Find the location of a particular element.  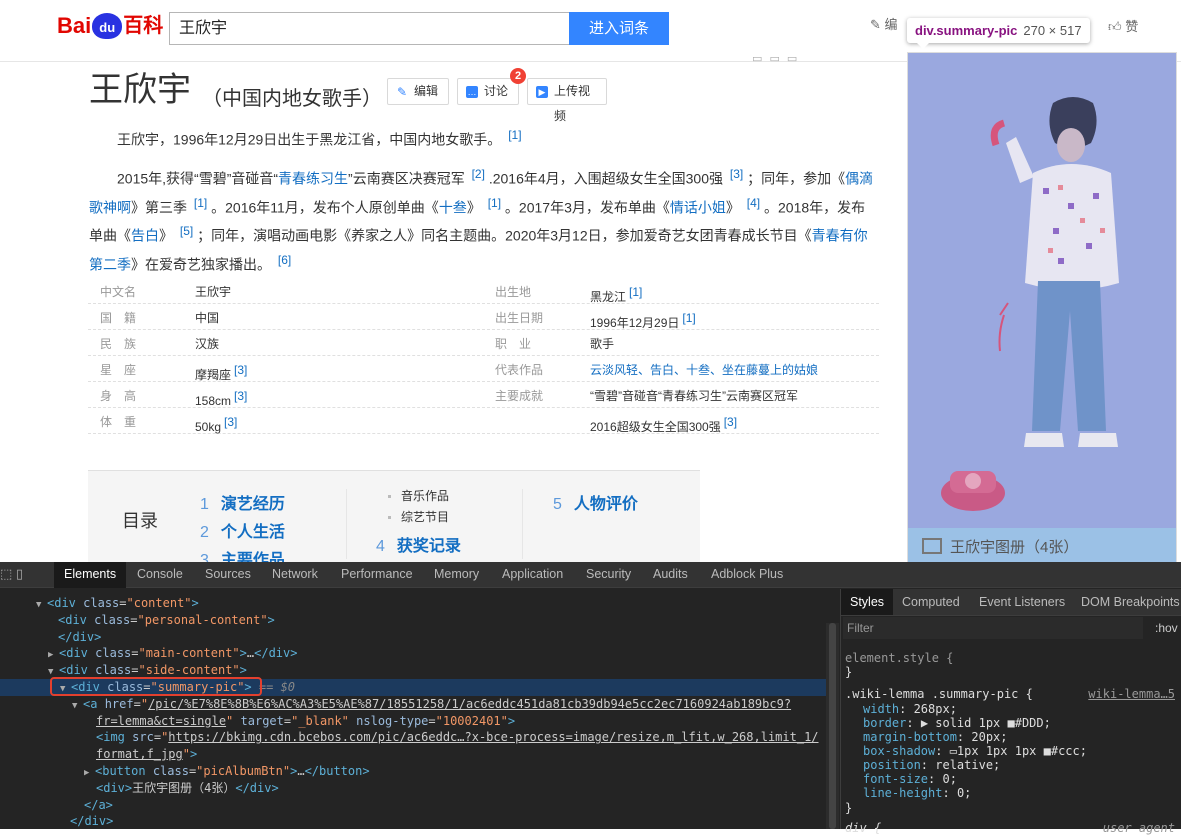

dom-node: <div class="personal-content"> is located at coordinates (419, 620).